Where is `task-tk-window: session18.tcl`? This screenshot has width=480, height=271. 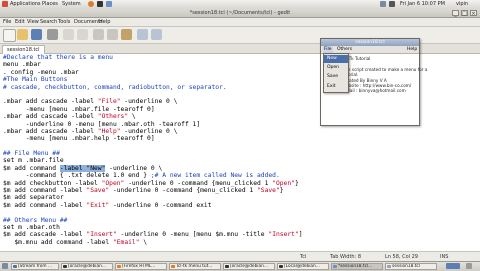 task-tk-window: session18.tcl is located at coordinates (411, 266).